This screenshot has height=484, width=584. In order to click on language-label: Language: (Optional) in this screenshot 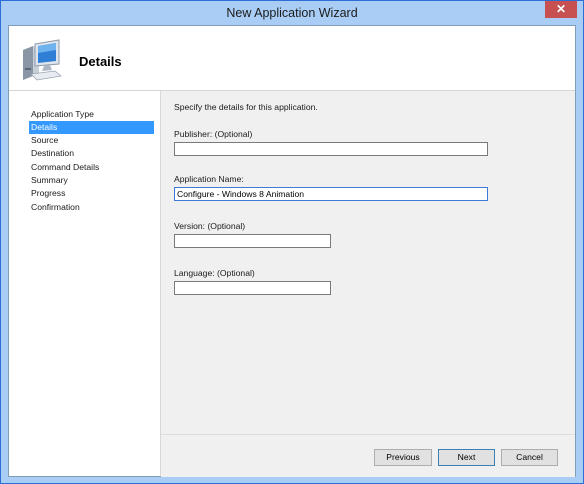, I will do `click(214, 273)`.